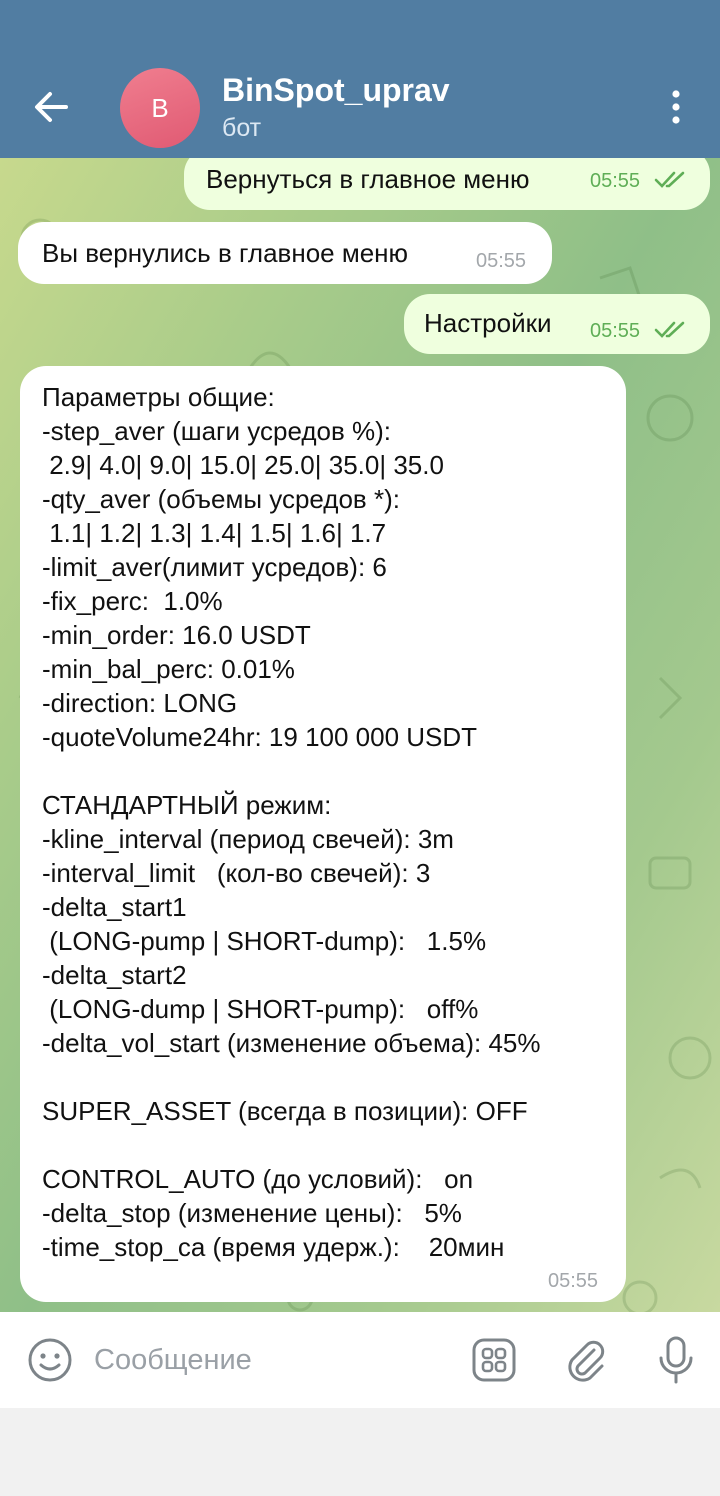  Describe the element at coordinates (368, 179) in the screenshot. I see `message-text: Вернуться в главное меню` at that location.